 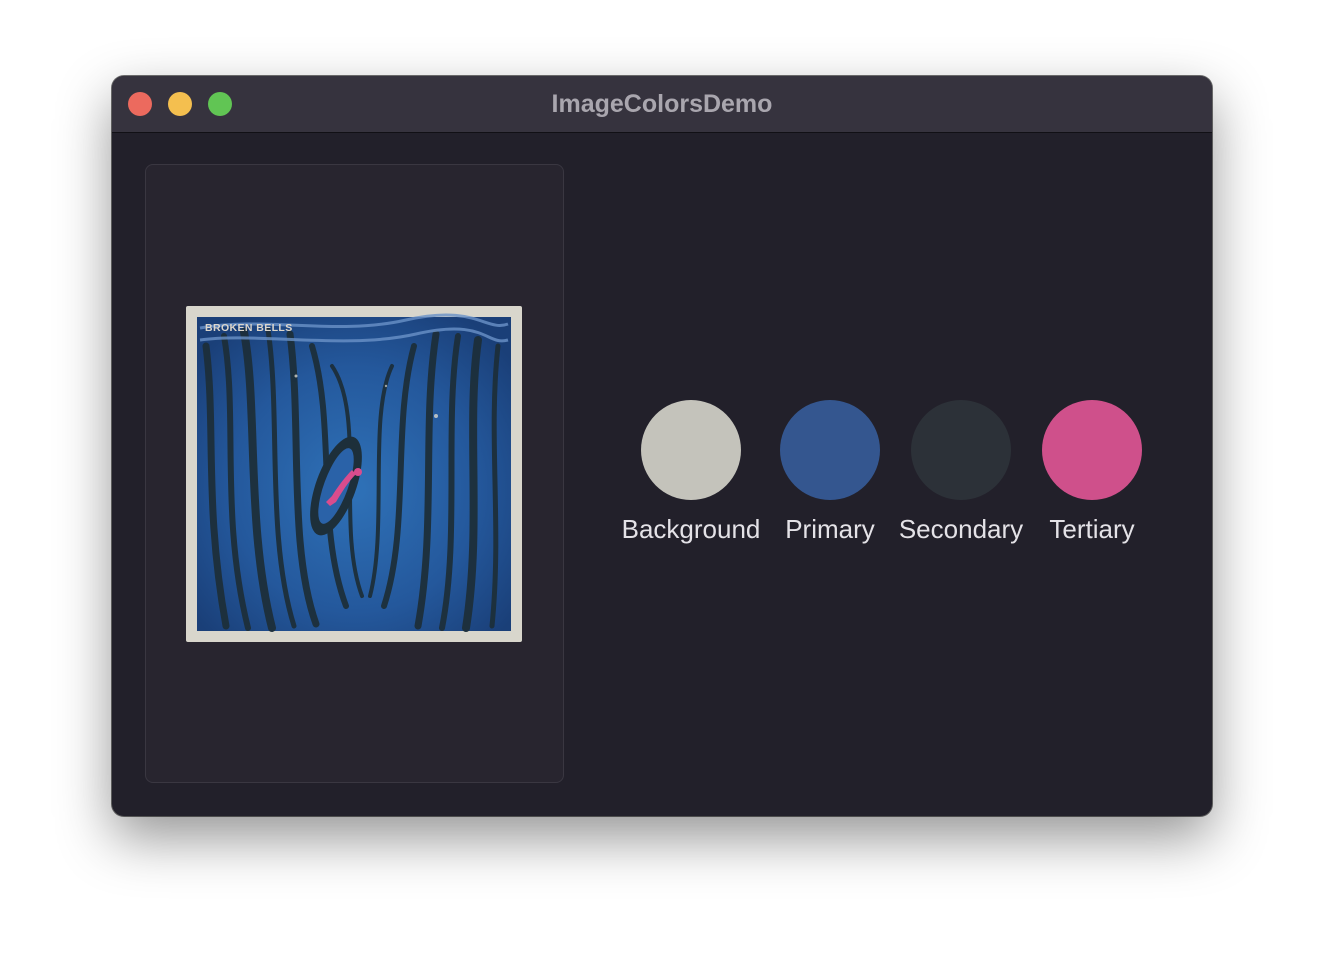 I want to click on swatch-primary-circle, so click(x=830, y=450).